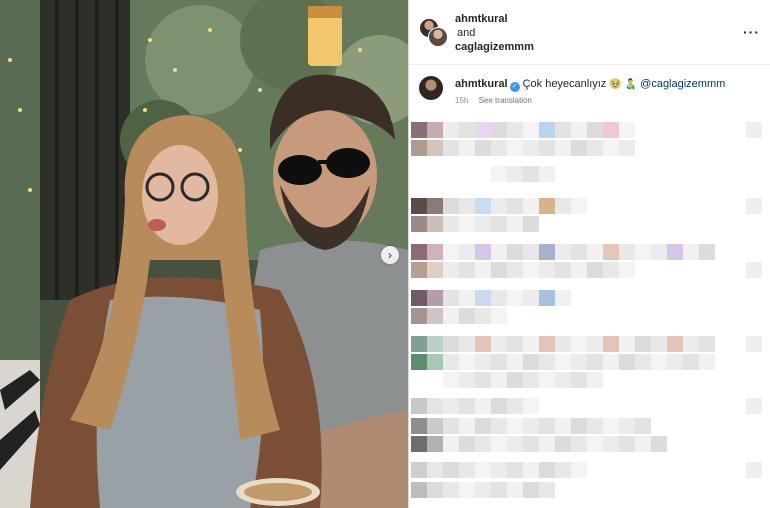 The height and width of the screenshot is (508, 770). I want to click on coauthor-username: caglagizemmm, so click(494, 47).